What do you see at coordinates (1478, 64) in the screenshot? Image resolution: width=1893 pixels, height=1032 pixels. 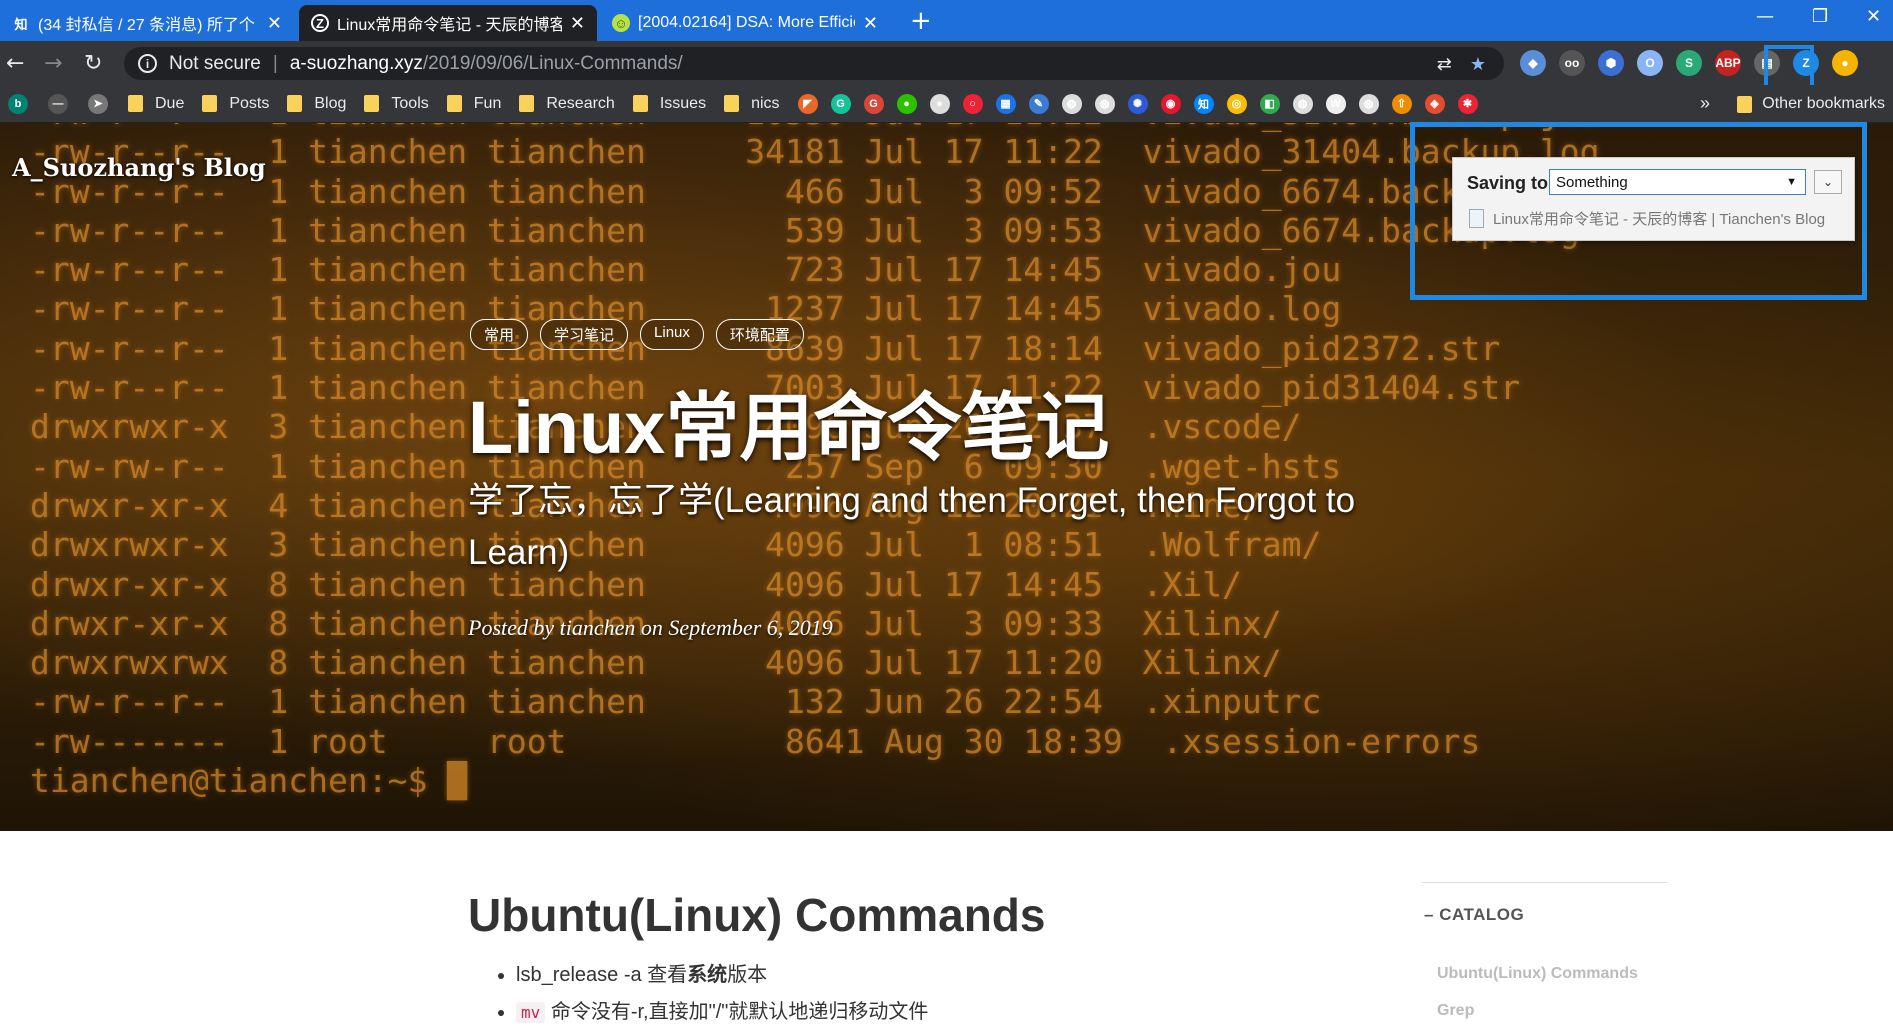 I see `bookmark-star-icon: ★` at bounding box center [1478, 64].